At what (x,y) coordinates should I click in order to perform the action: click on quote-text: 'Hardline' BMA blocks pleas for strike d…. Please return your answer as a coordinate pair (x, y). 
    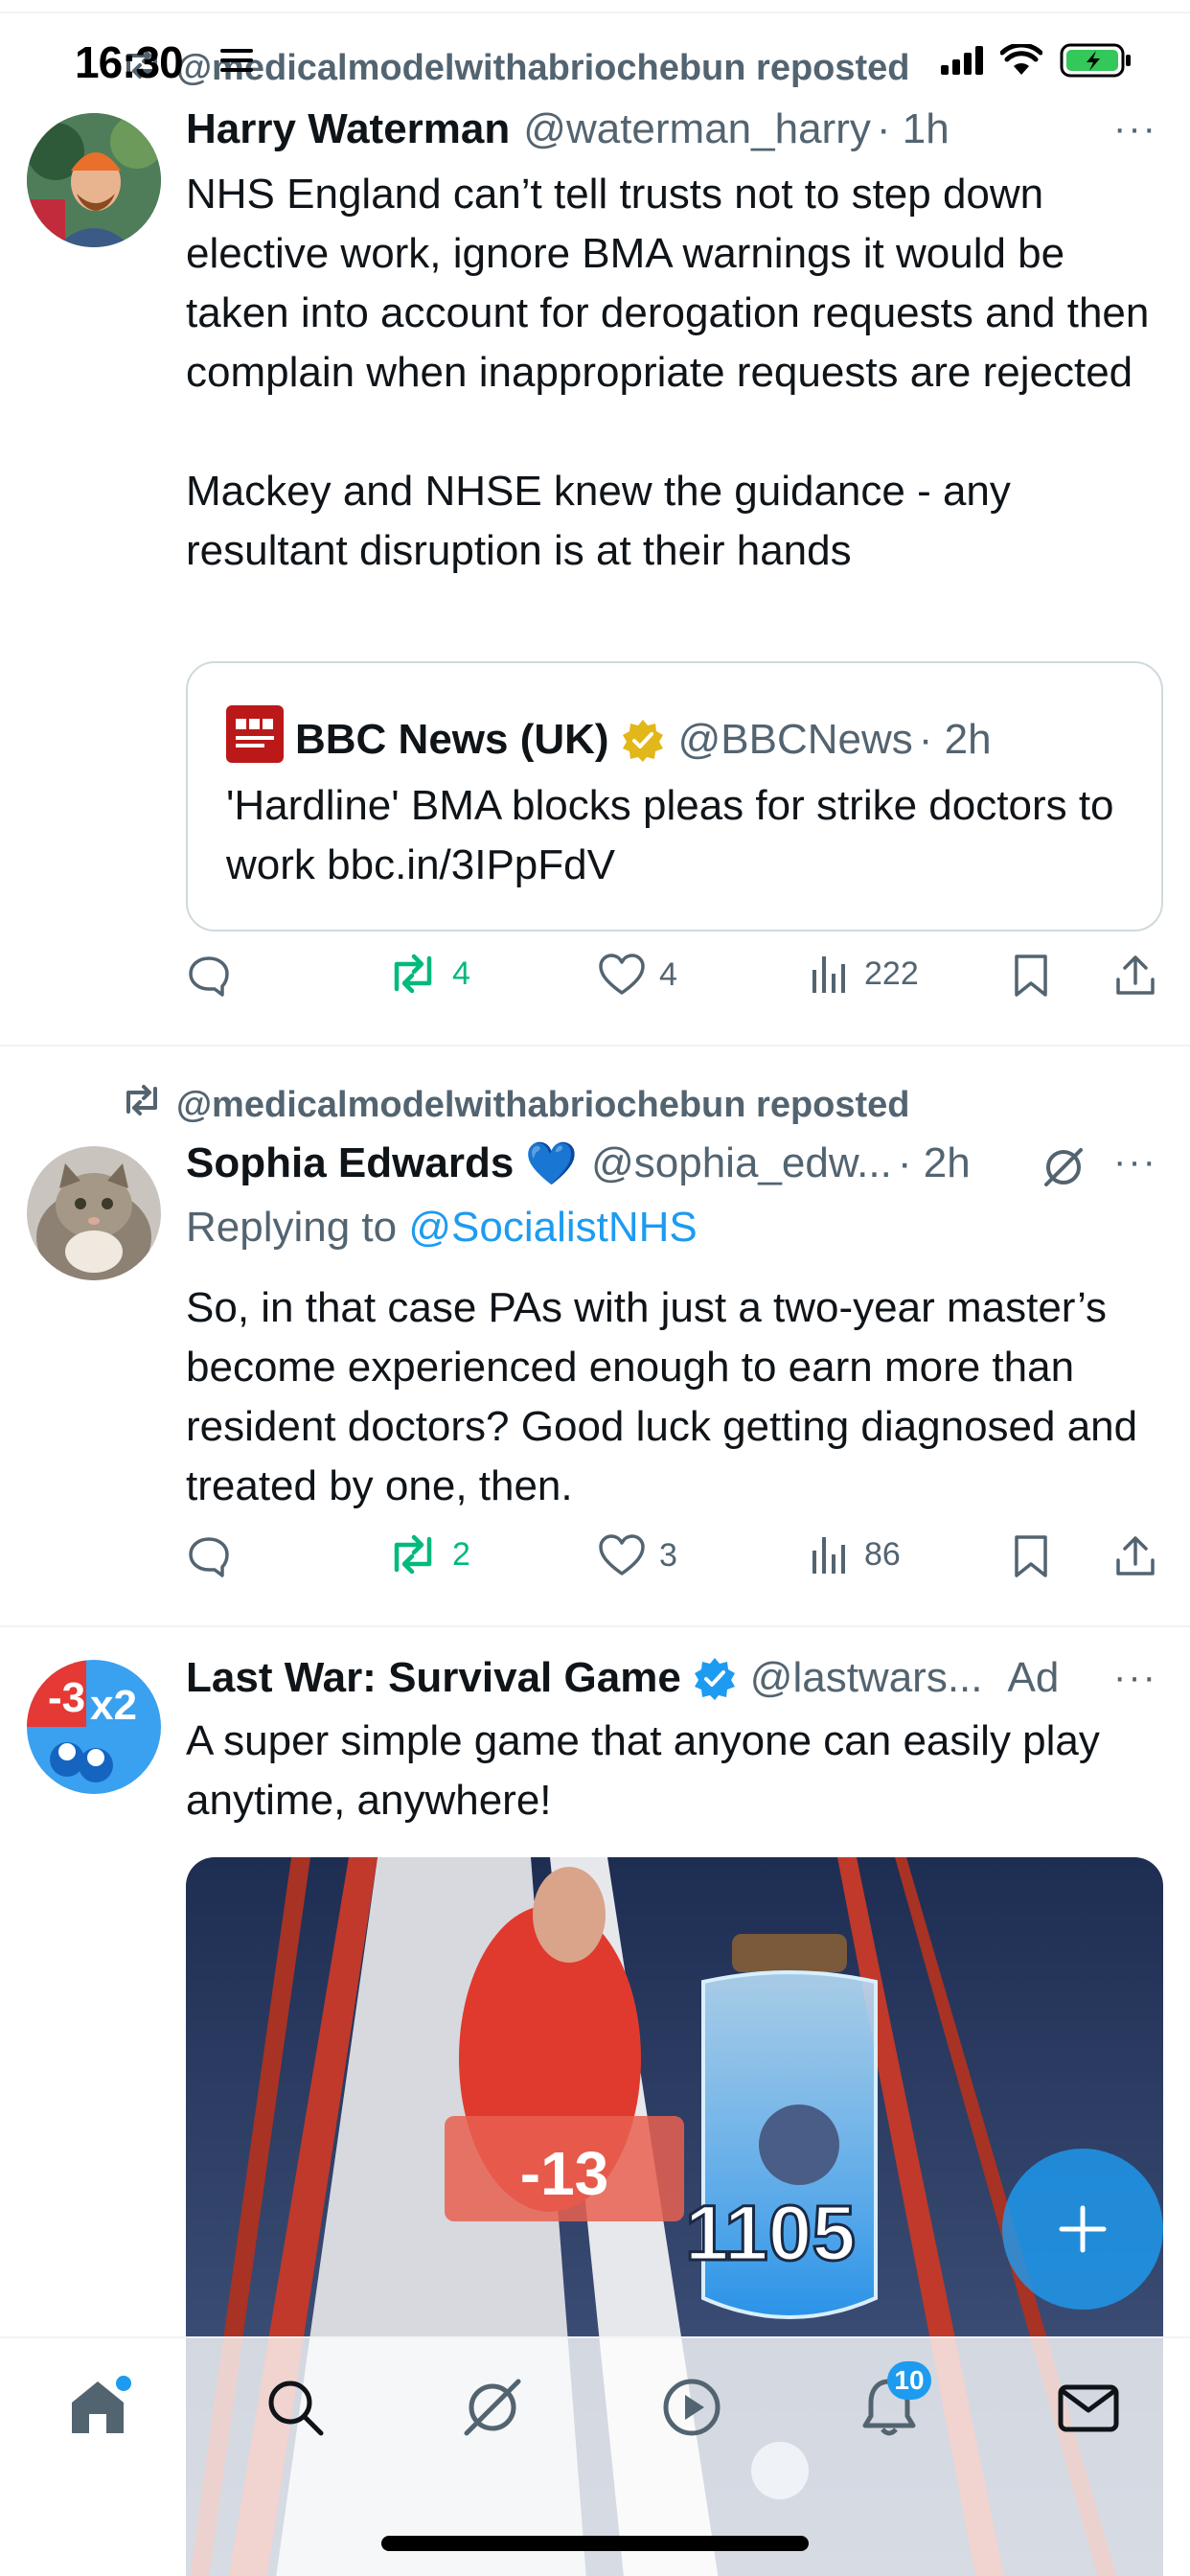
    Looking at the image, I should click on (670, 835).